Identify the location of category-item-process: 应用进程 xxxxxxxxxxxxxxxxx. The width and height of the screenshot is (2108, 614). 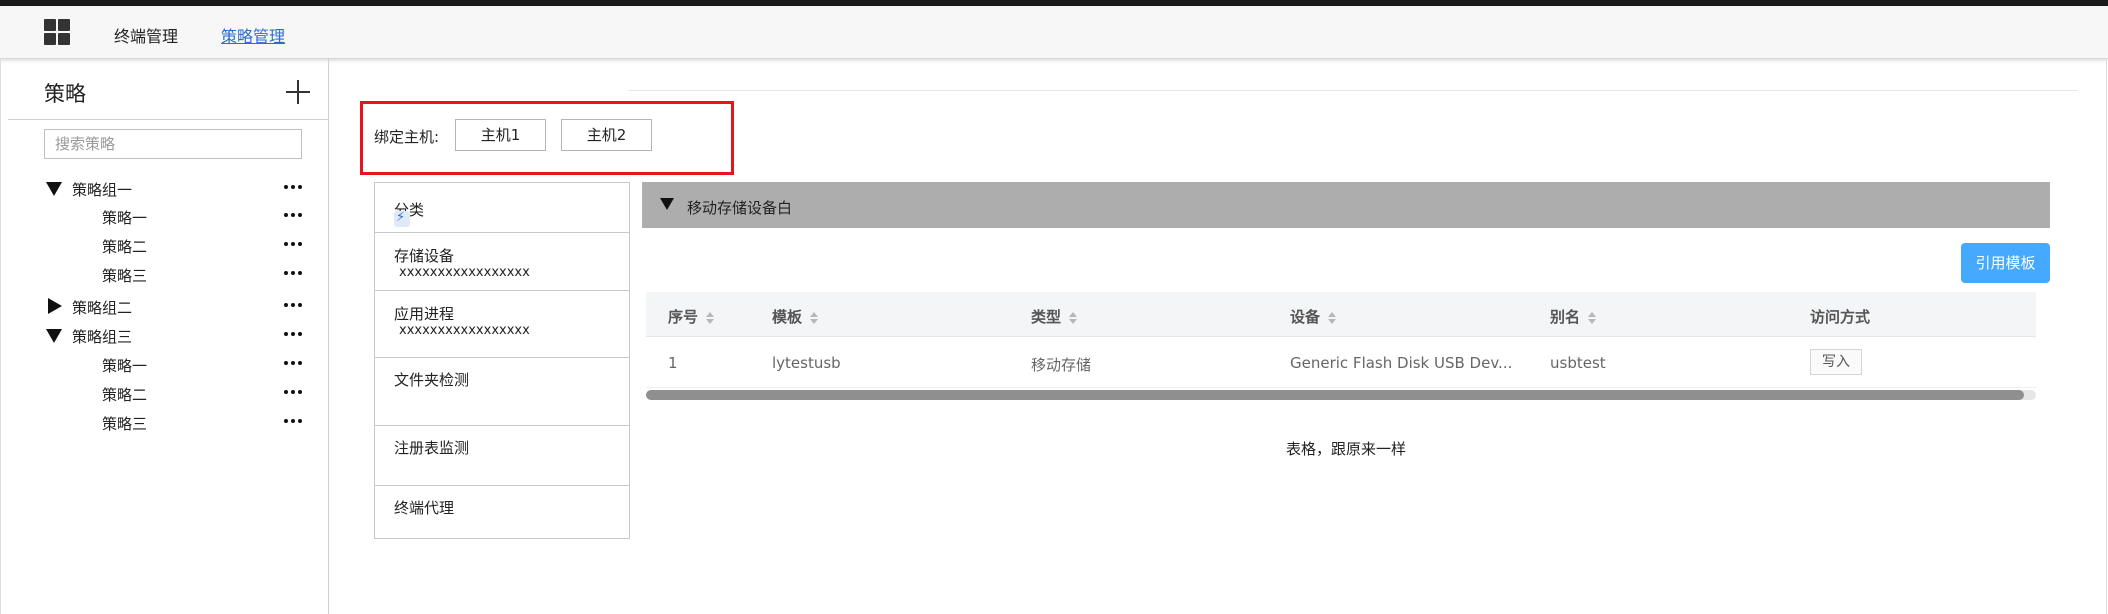
(502, 324).